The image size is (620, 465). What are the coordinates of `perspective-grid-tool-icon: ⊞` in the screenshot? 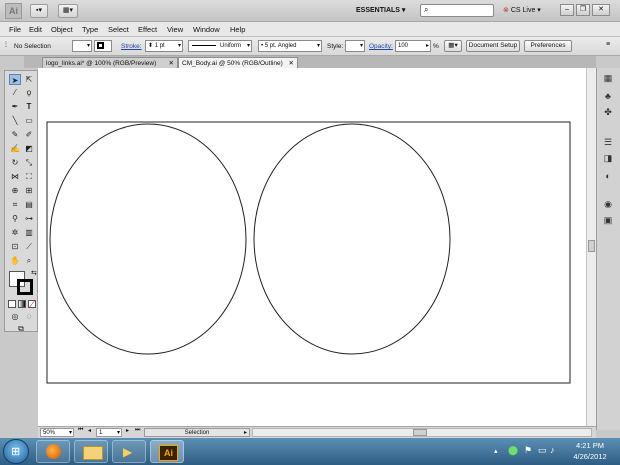 It's located at (29, 190).